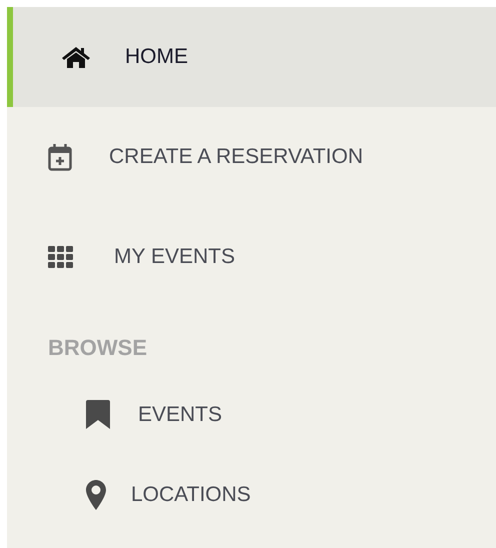 Image resolution: width=496 pixels, height=548 pixels. I want to click on home-icon, so click(76, 57).